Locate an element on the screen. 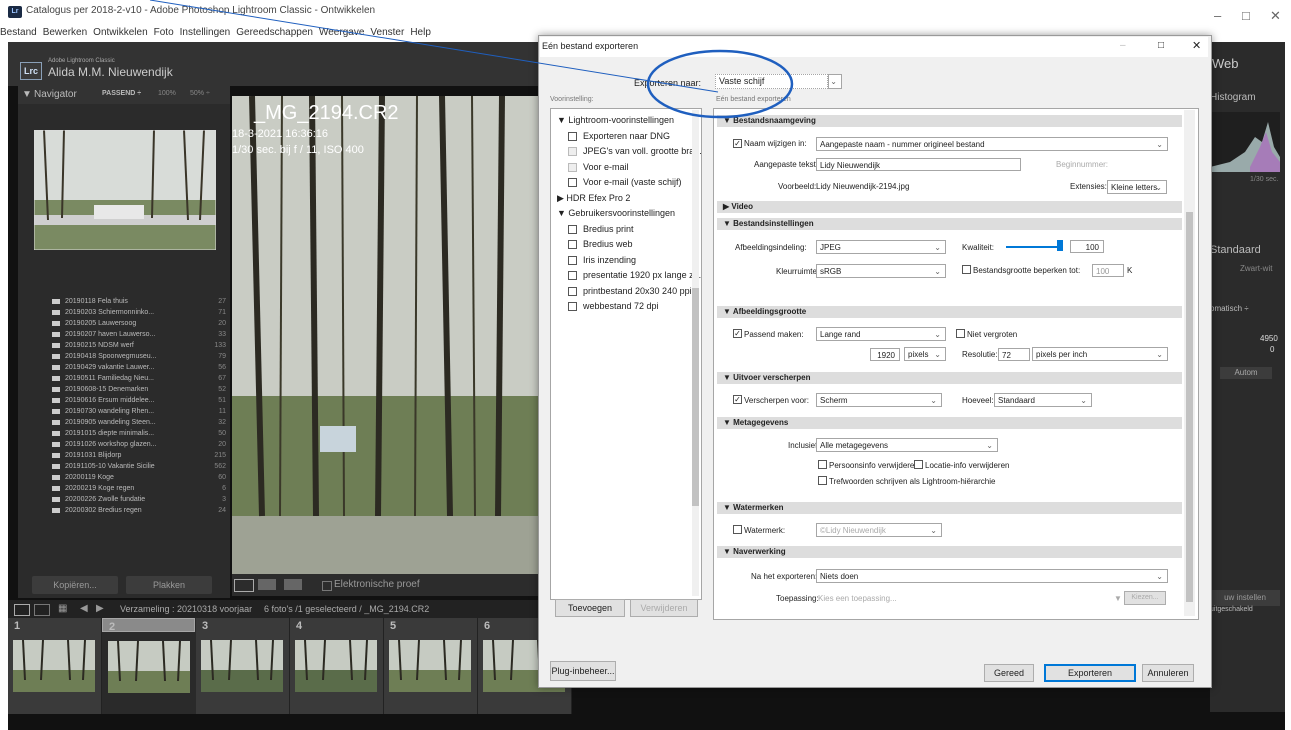 This screenshot has width=1291, height=730. folder-item: 20190429 vakantie Lauwer... 56 is located at coordinates (127, 367).